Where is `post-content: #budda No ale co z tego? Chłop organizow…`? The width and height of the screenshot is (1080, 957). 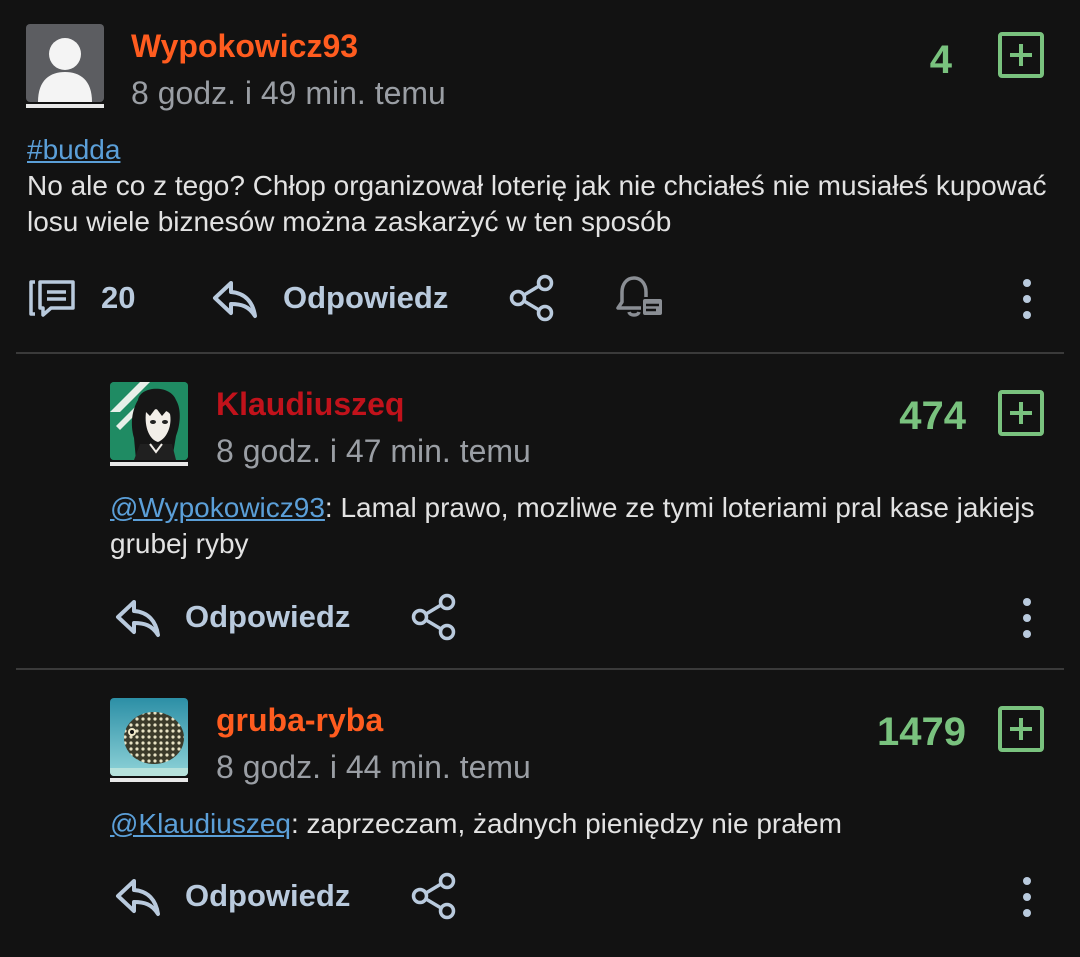 post-content: #budda No ale co z tego? Chłop organizow… is located at coordinates (542, 186).